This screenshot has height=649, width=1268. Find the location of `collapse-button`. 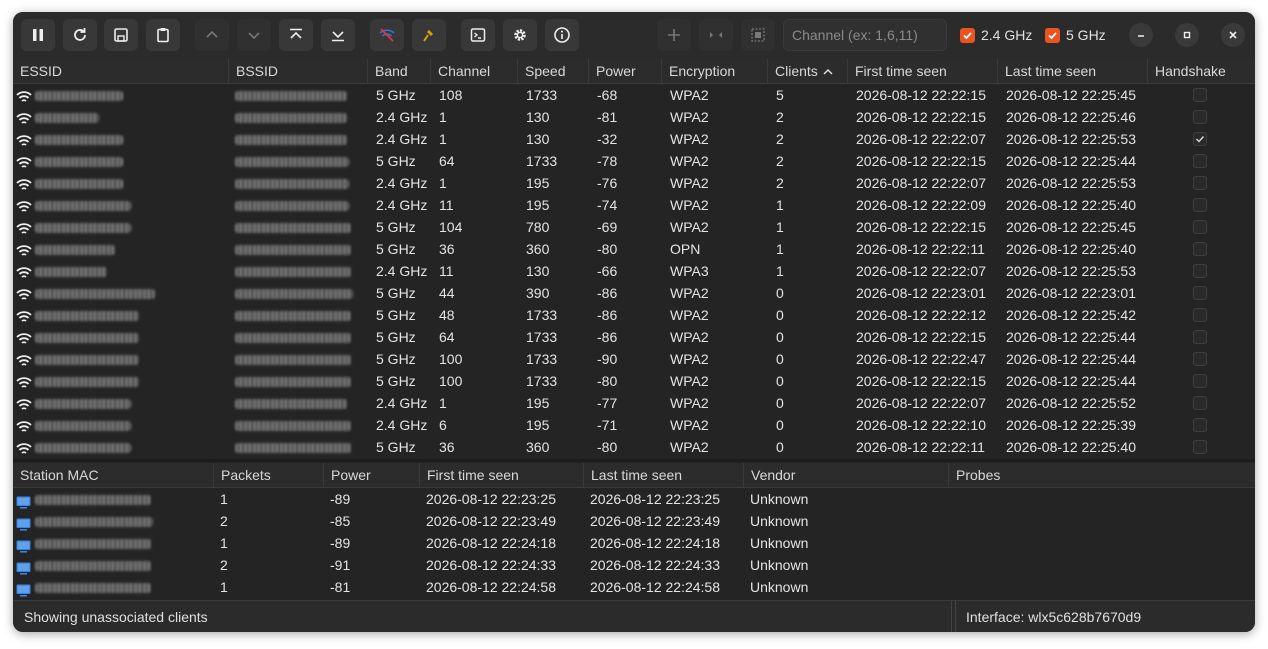

collapse-button is located at coordinates (716, 35).